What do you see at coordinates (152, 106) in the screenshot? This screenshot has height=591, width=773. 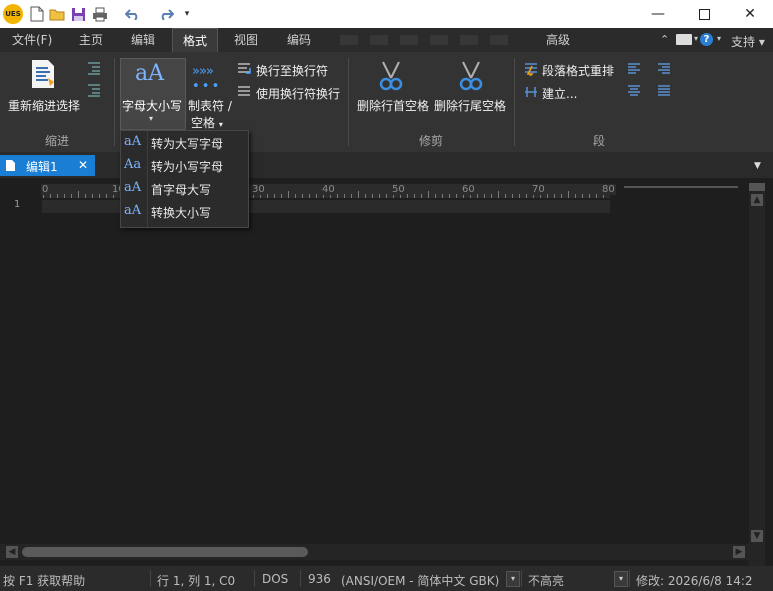 I see `case-button-label: 字母大小写` at bounding box center [152, 106].